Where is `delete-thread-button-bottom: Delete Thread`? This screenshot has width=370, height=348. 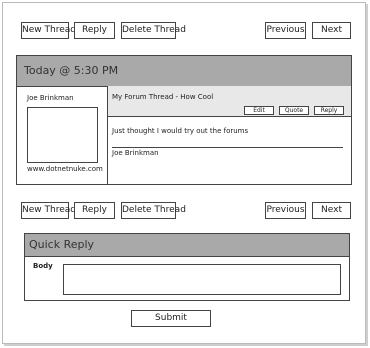 delete-thread-button-bottom: Delete Thread is located at coordinates (153, 210).